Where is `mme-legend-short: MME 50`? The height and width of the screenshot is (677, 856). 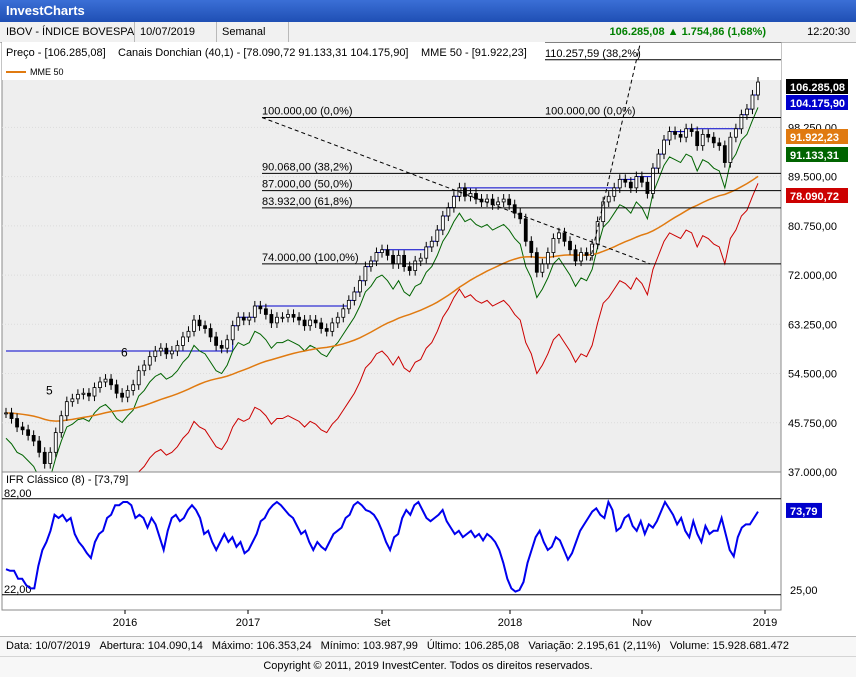
mme-legend-short: MME 50 is located at coordinates (47, 72).